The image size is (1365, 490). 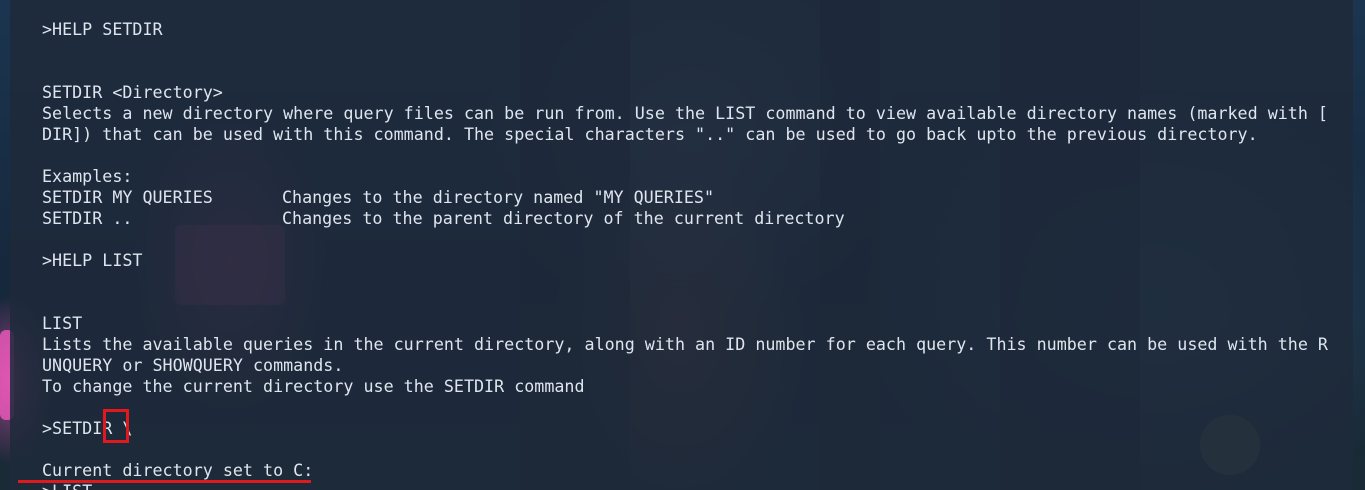 What do you see at coordinates (62, 323) in the screenshot?
I see `terminal-text-line: LIST` at bounding box center [62, 323].